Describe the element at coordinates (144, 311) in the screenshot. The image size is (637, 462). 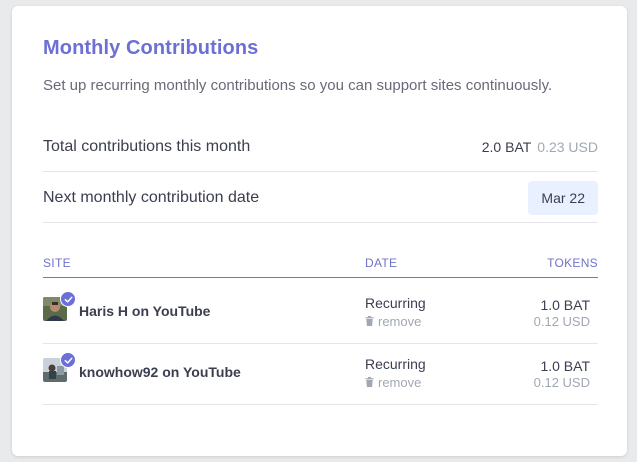
I see `site-name-link: Haris H on YouTube` at that location.